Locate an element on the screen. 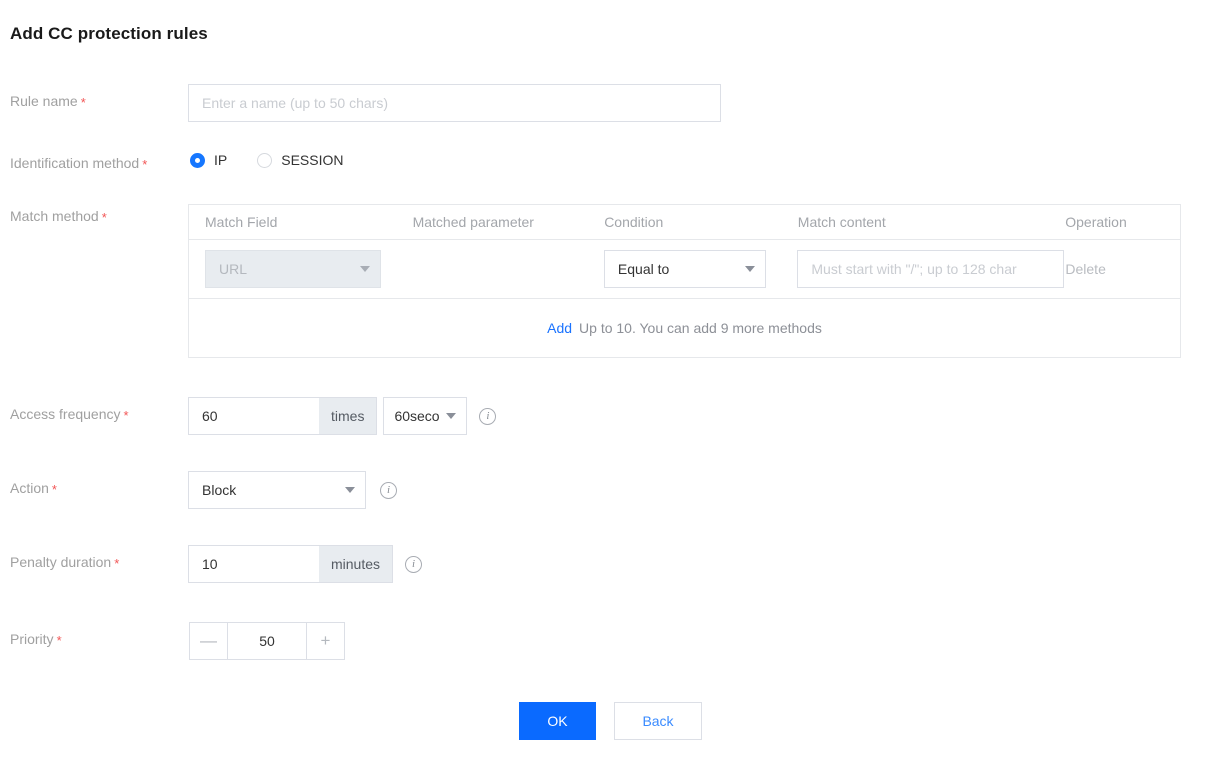 This screenshot has width=1218, height=757. form-row-penalty-duration: Penalty duration* minutes i is located at coordinates (609, 564).